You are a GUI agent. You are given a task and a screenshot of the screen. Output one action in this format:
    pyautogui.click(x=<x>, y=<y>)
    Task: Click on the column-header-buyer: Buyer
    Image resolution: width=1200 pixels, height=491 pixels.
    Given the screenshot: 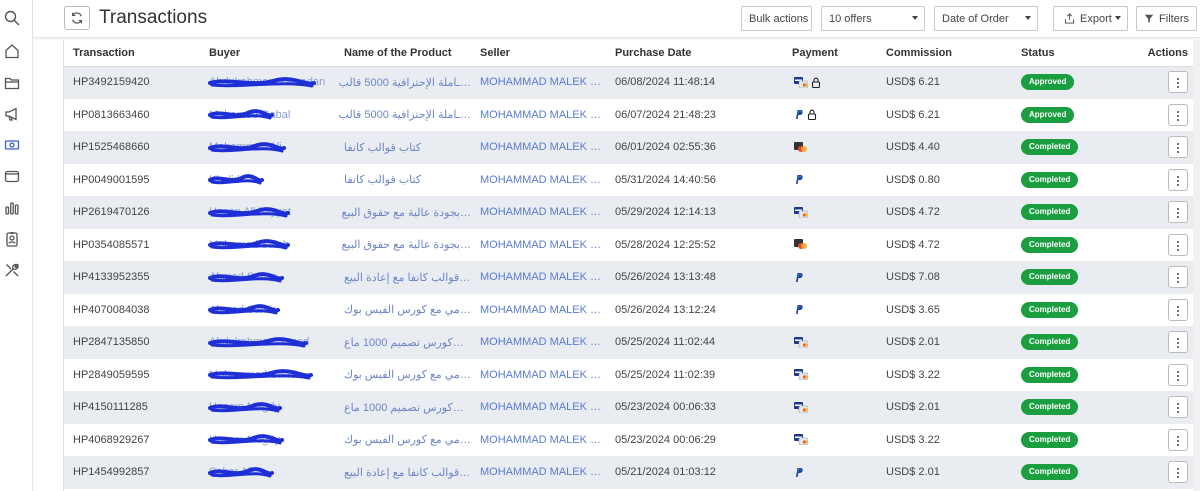 What is the action you would take?
    pyautogui.click(x=267, y=53)
    